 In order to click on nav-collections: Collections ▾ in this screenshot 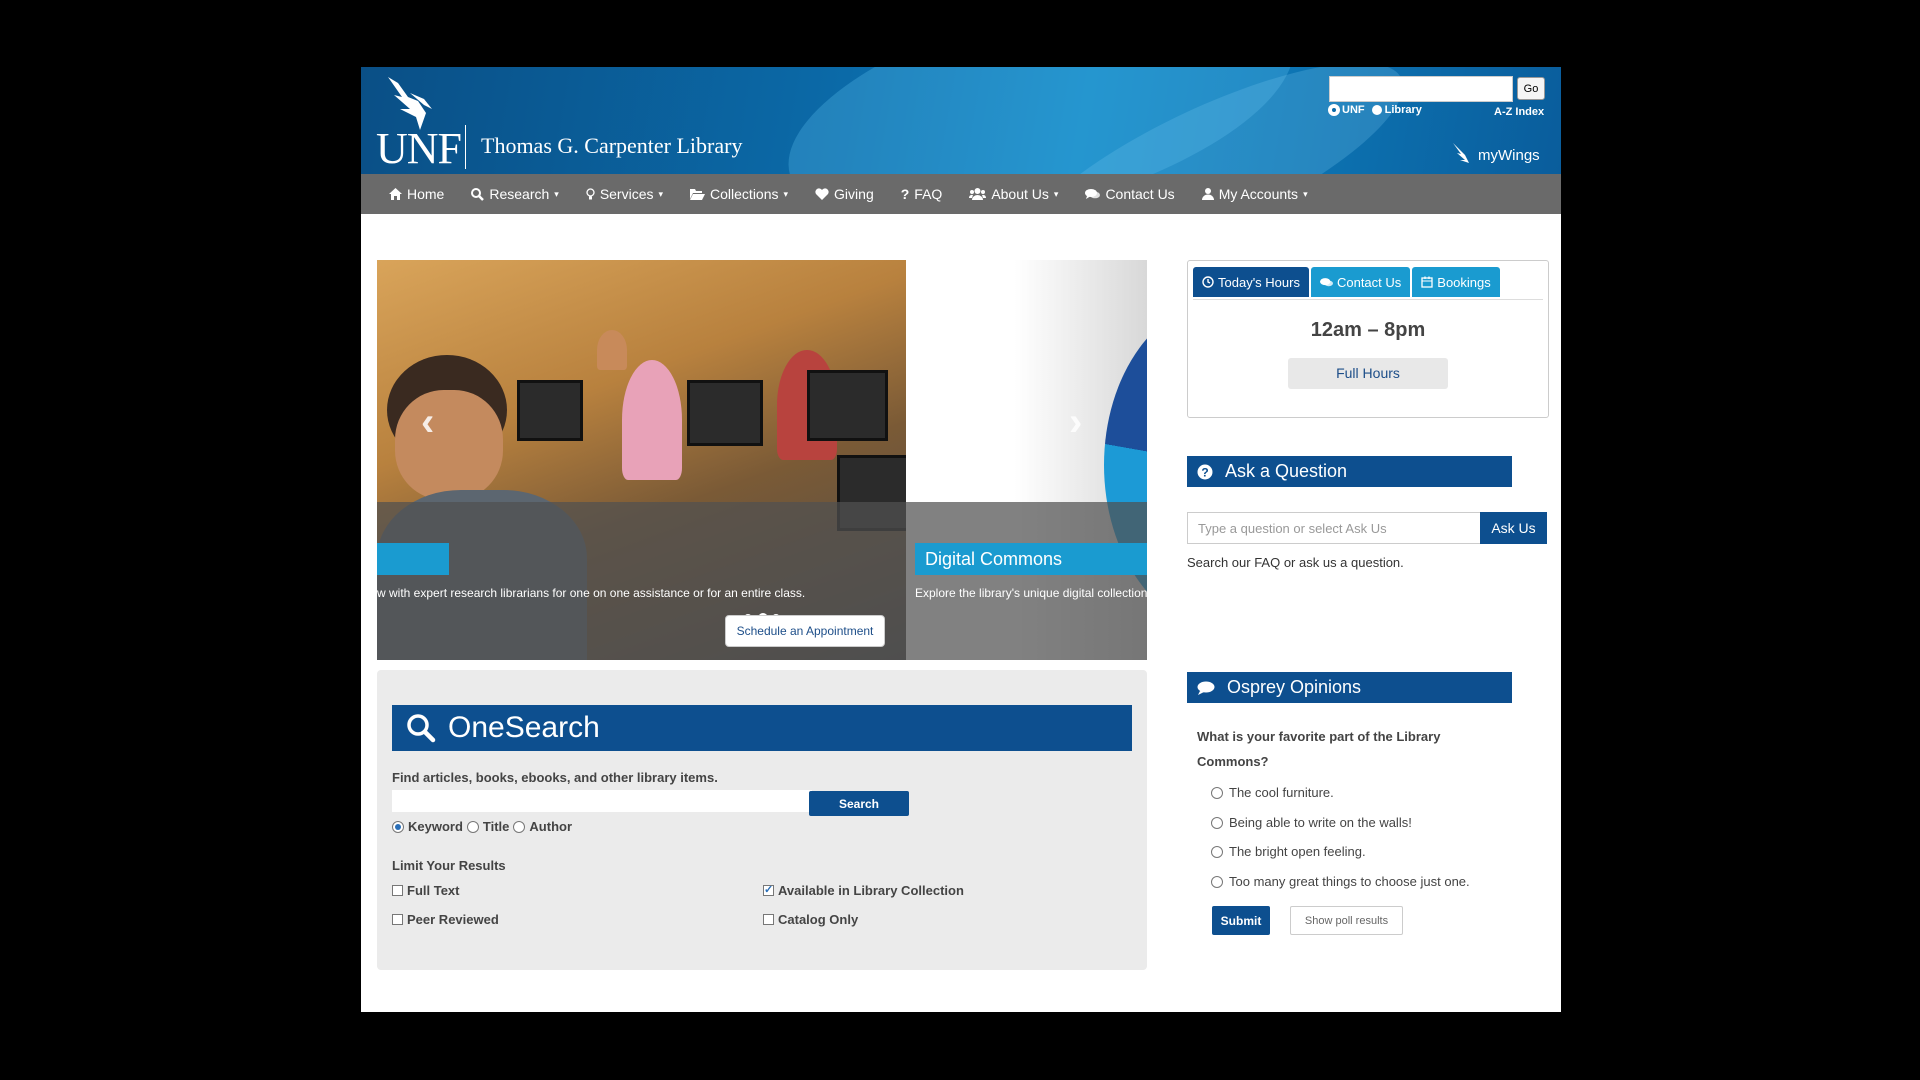, I will do `click(739, 194)`.